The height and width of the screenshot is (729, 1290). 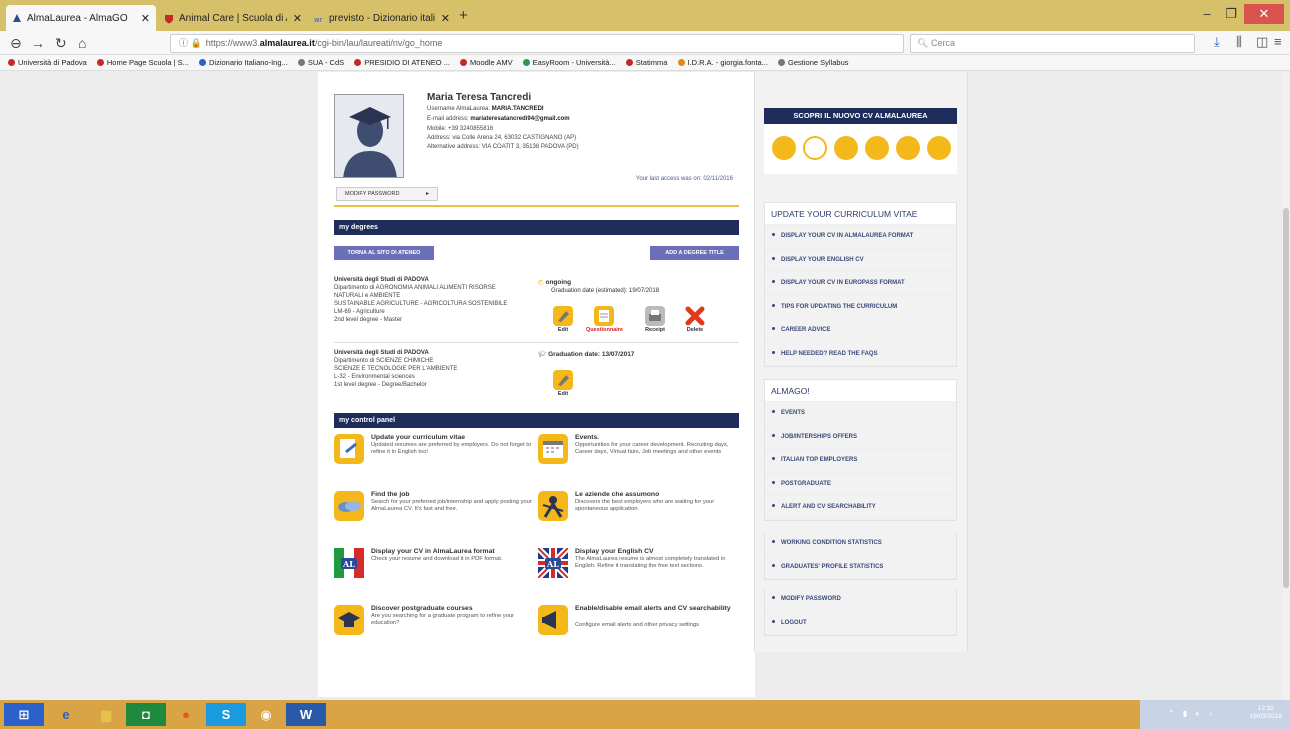 I want to click on tab-almalaurea: AlmaLaurea - AlmaGO ✕, so click(x=81, y=18).